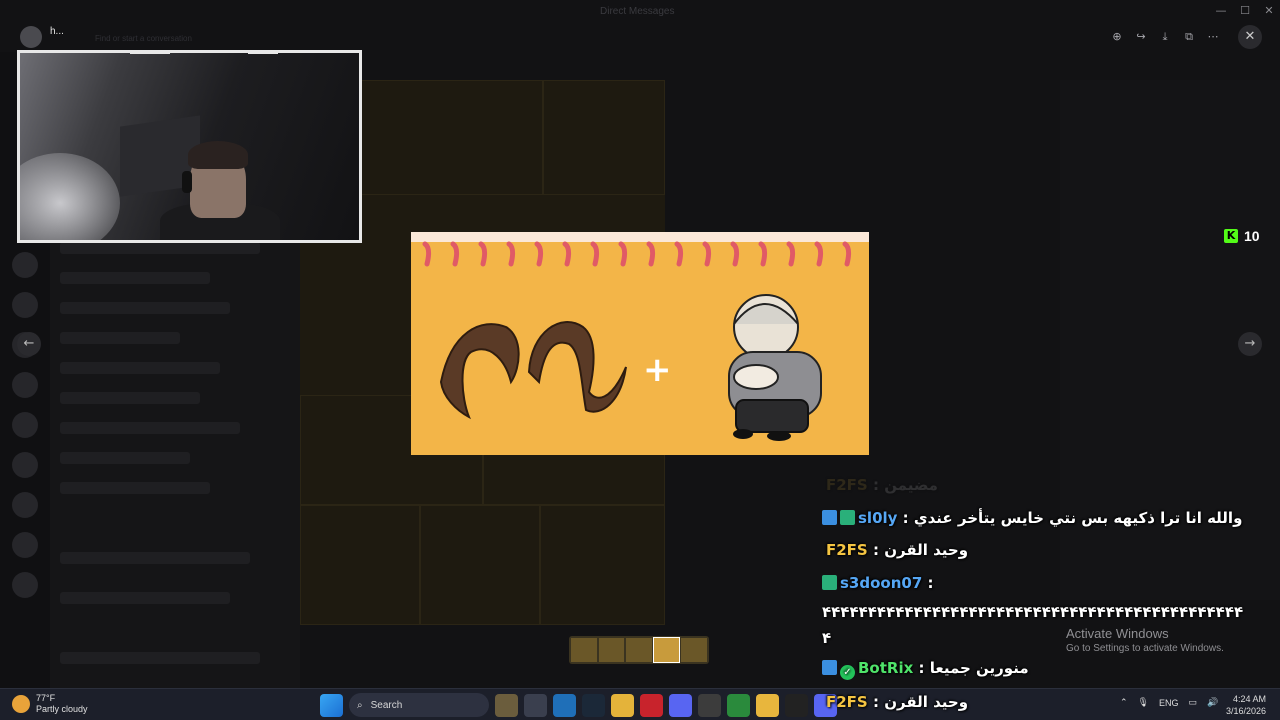 This screenshot has height=720, width=1280. Describe the element at coordinates (578, 705) in the screenshot. I see `taskbar-apps: ⌕ Search` at that location.